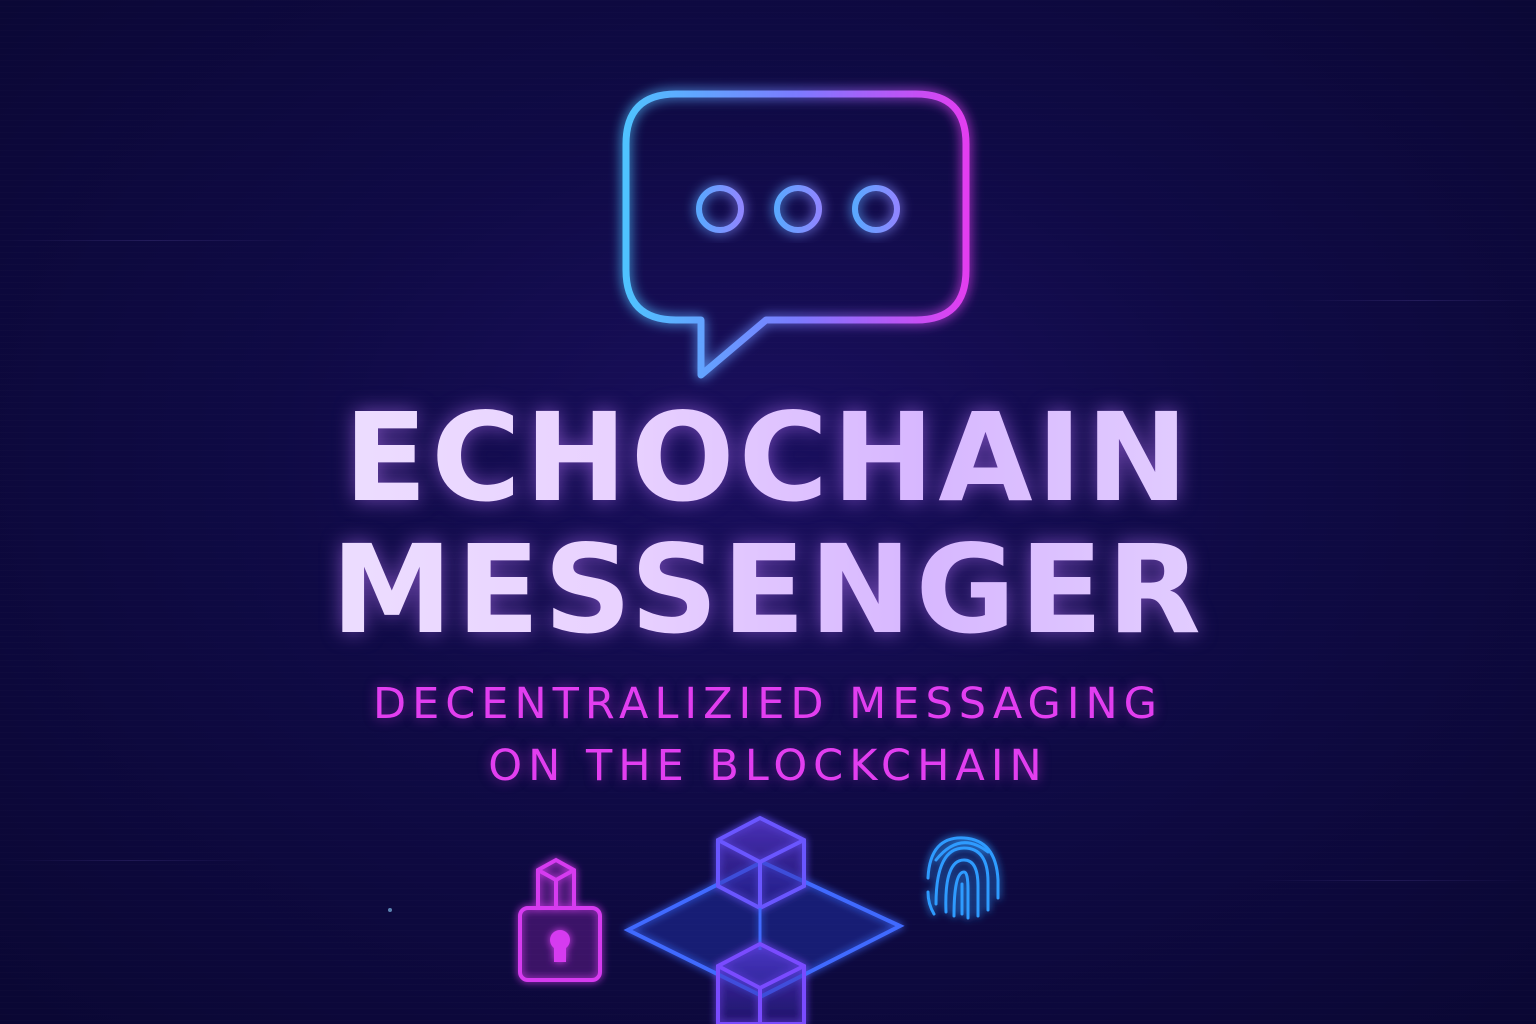 The image size is (1536, 1024). Describe the element at coordinates (798, 209) in the screenshot. I see `typing-dots` at that location.